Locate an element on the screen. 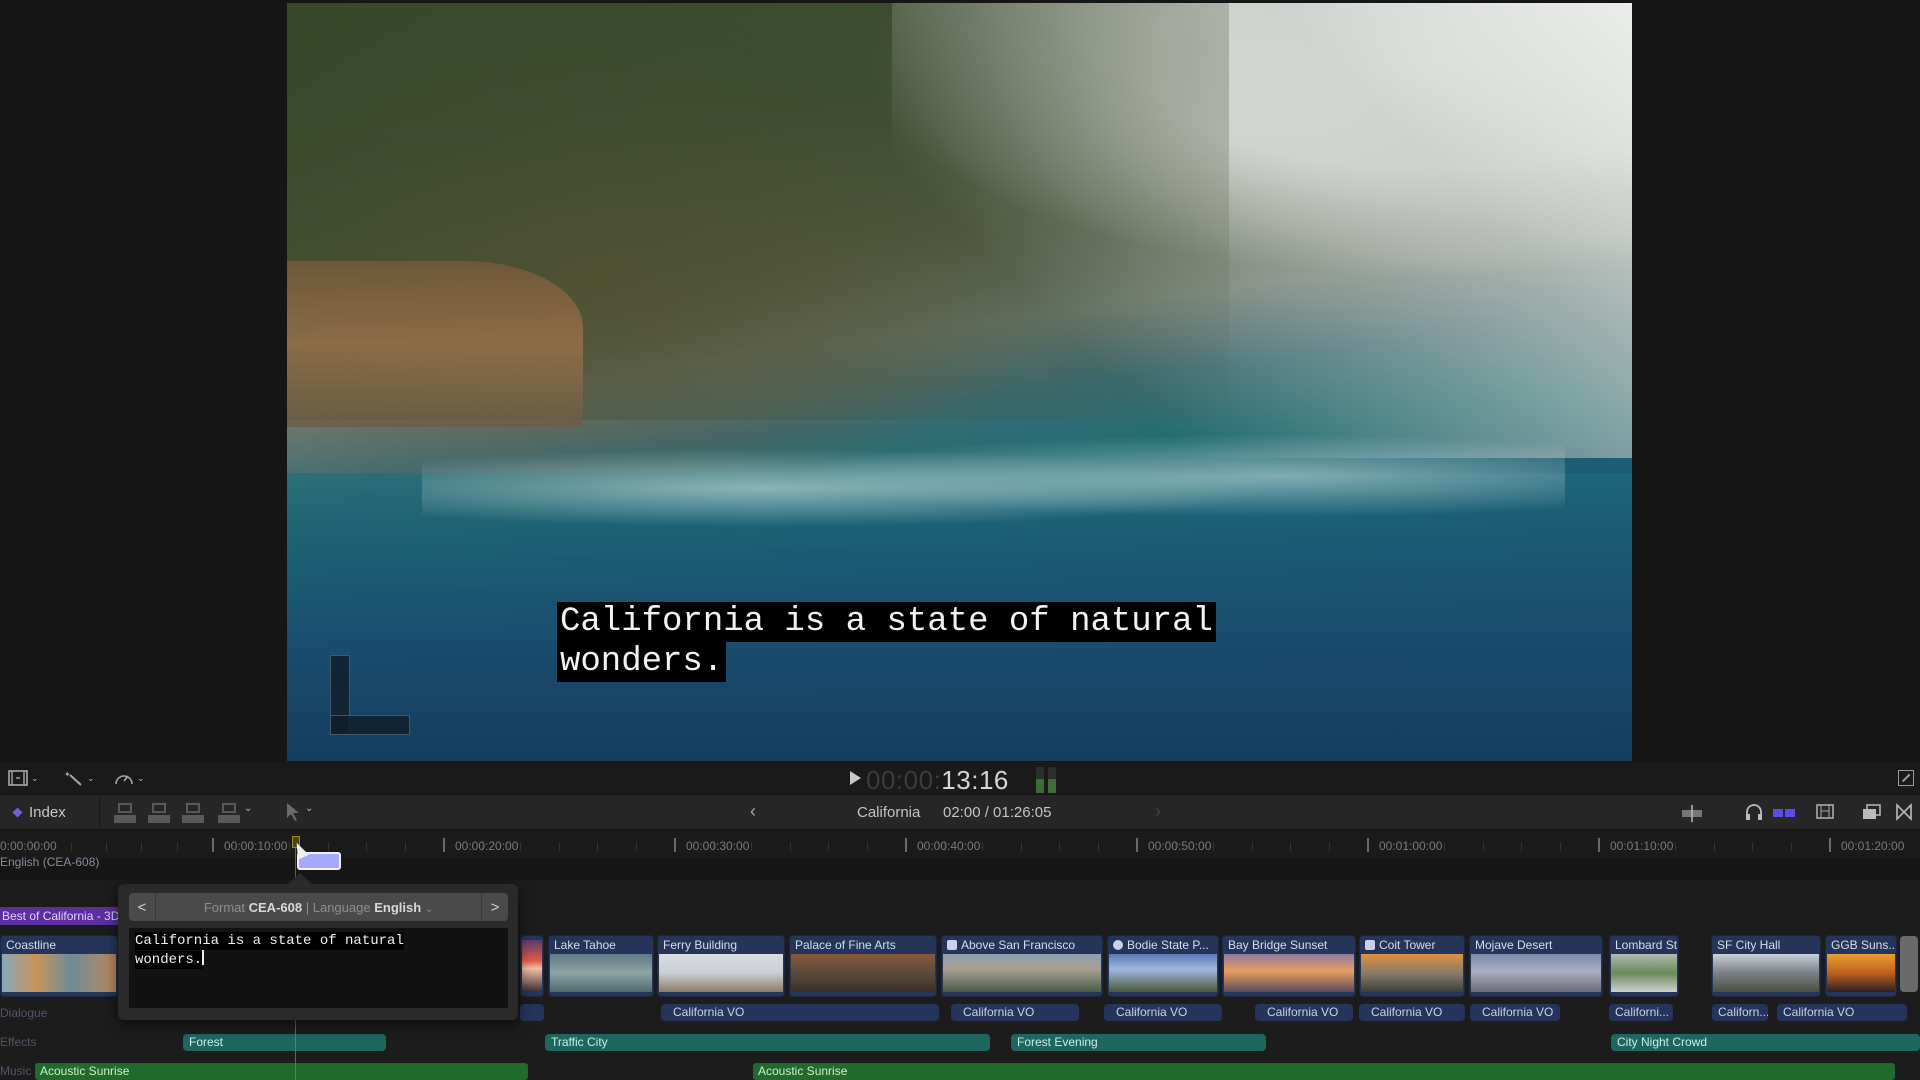 The width and height of the screenshot is (1920, 1080). select-tool-button is located at coordinates (293, 814).